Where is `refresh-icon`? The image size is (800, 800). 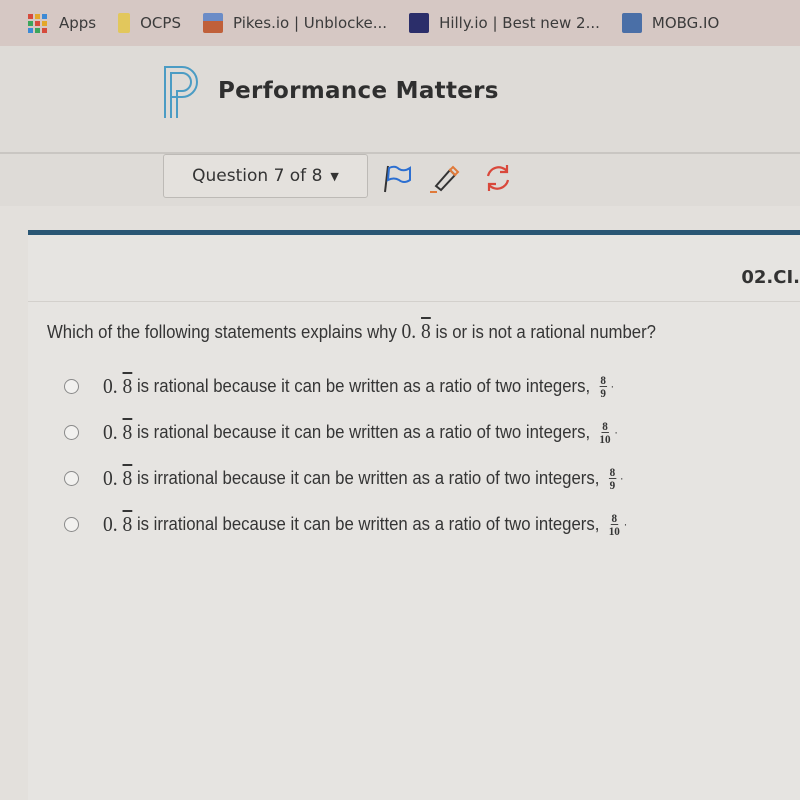 refresh-icon is located at coordinates (498, 178).